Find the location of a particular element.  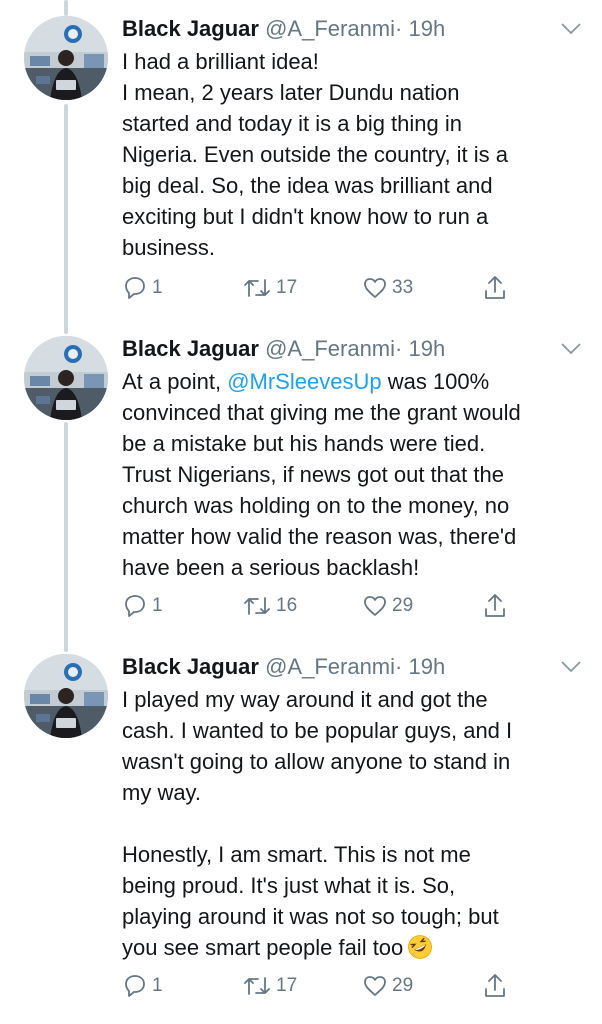

text-line: have been a serious backlash! is located at coordinates (271, 567).